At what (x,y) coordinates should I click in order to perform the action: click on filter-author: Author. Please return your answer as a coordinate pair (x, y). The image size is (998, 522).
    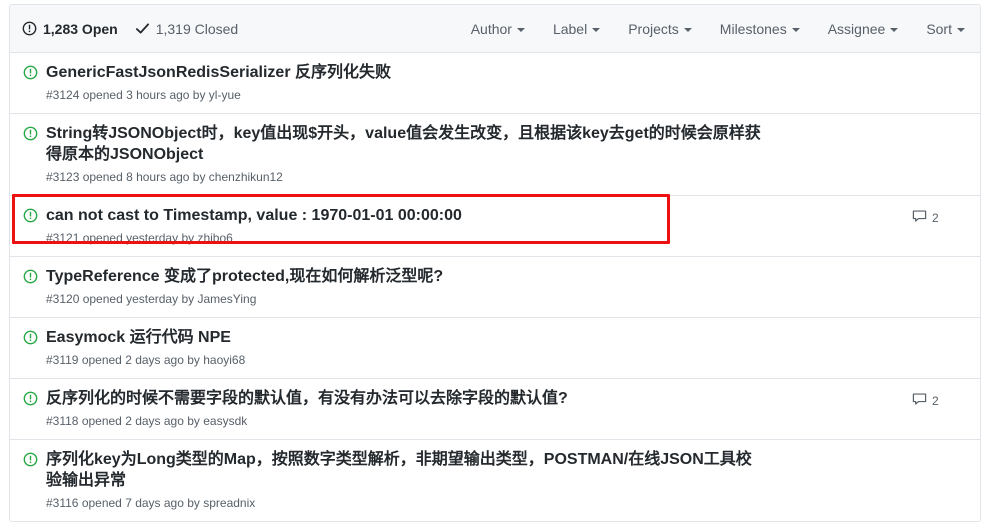
    Looking at the image, I should click on (498, 29).